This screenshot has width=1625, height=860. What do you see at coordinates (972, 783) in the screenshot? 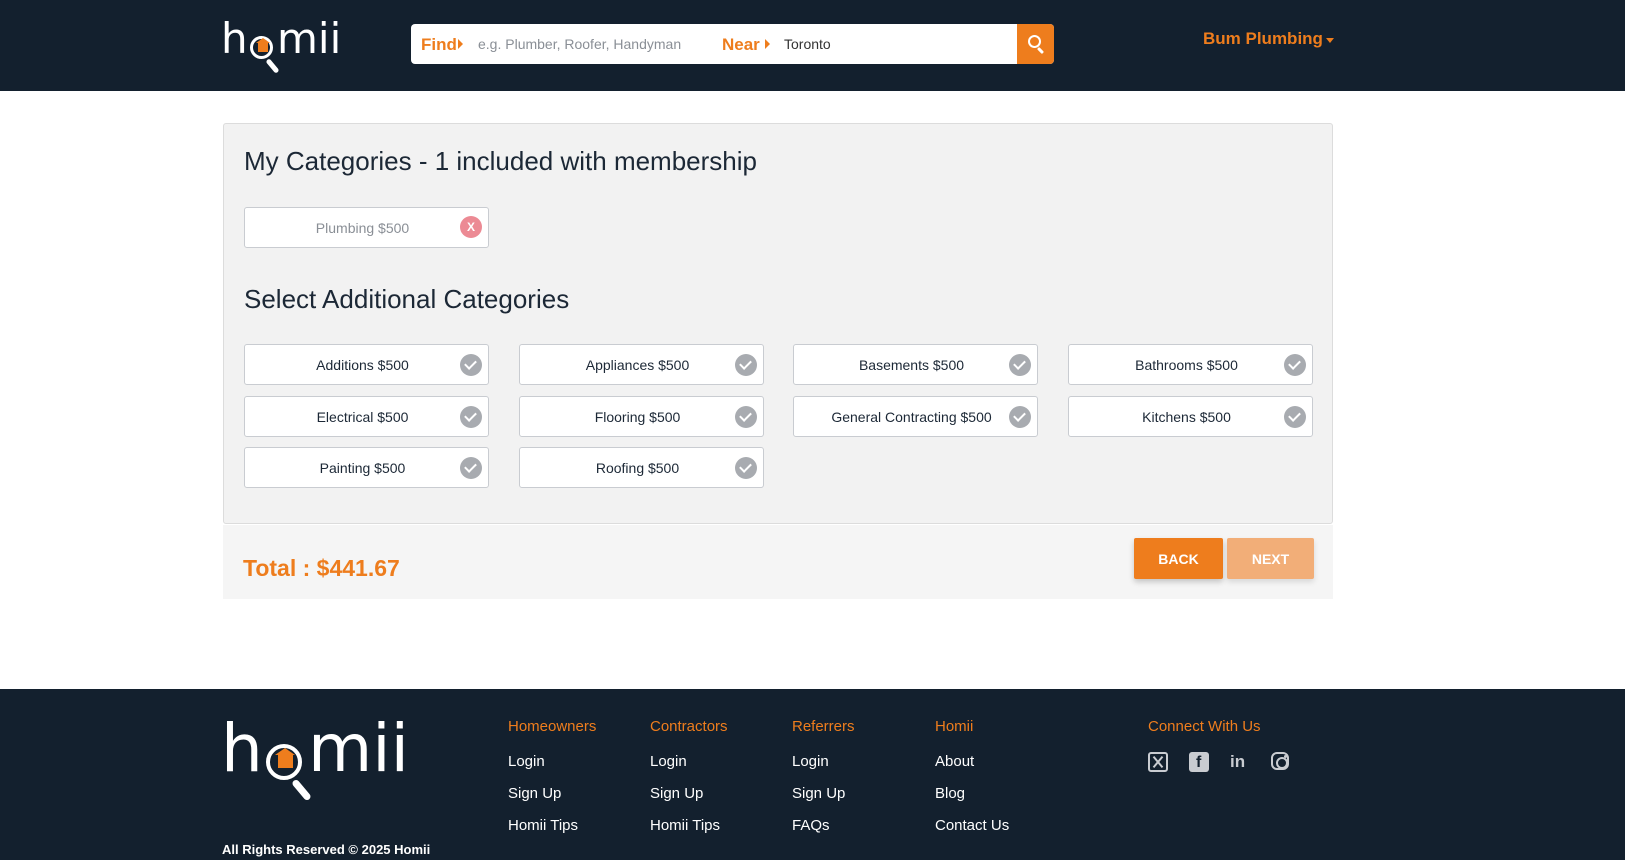
I see `footer-column-homii: Homii About Blog Contact Us` at bounding box center [972, 783].